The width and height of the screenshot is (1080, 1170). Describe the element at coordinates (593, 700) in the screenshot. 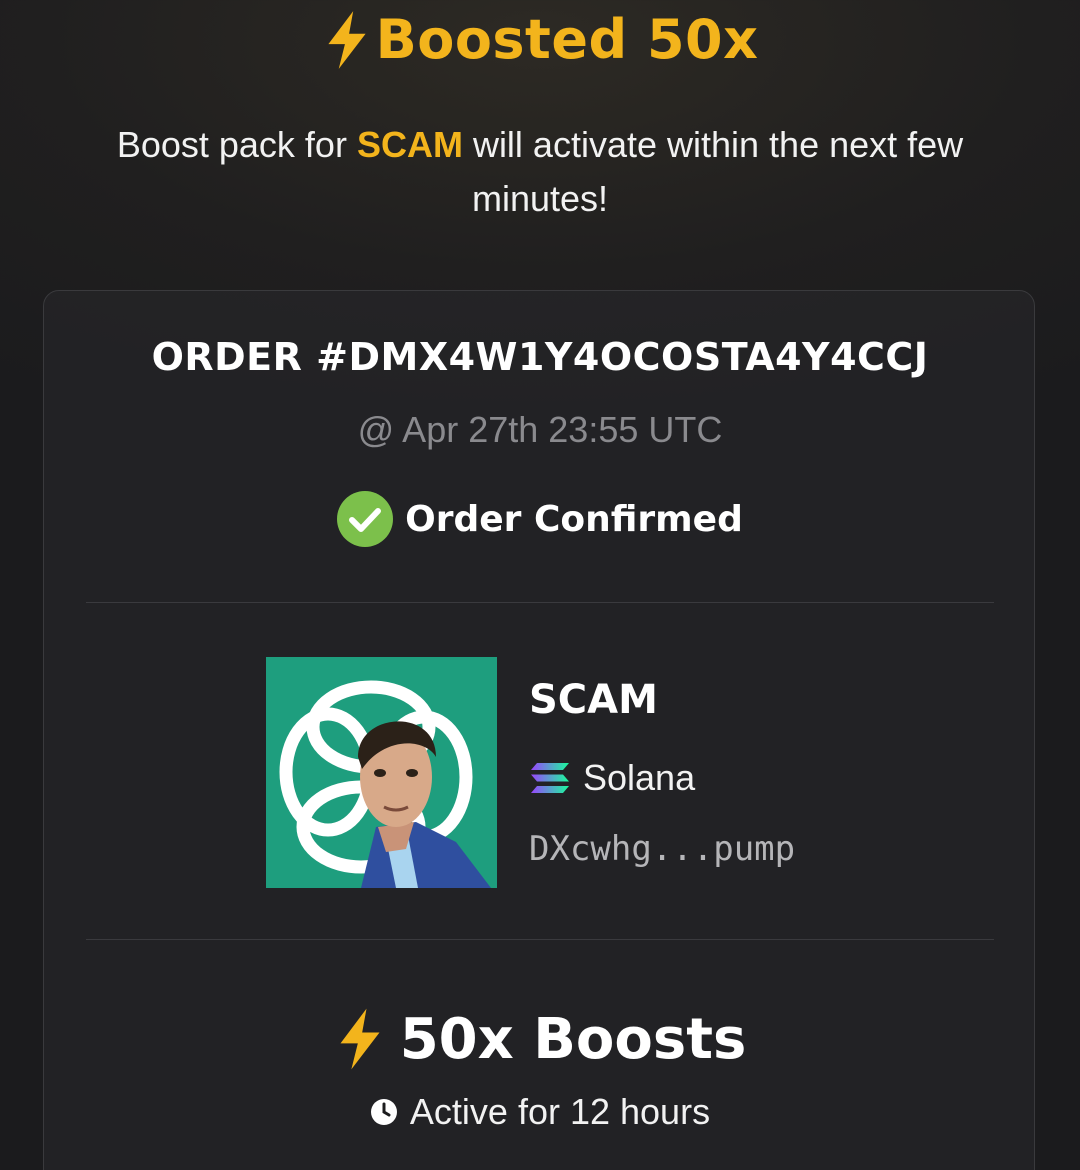

I see `token-name: SCAM` at that location.